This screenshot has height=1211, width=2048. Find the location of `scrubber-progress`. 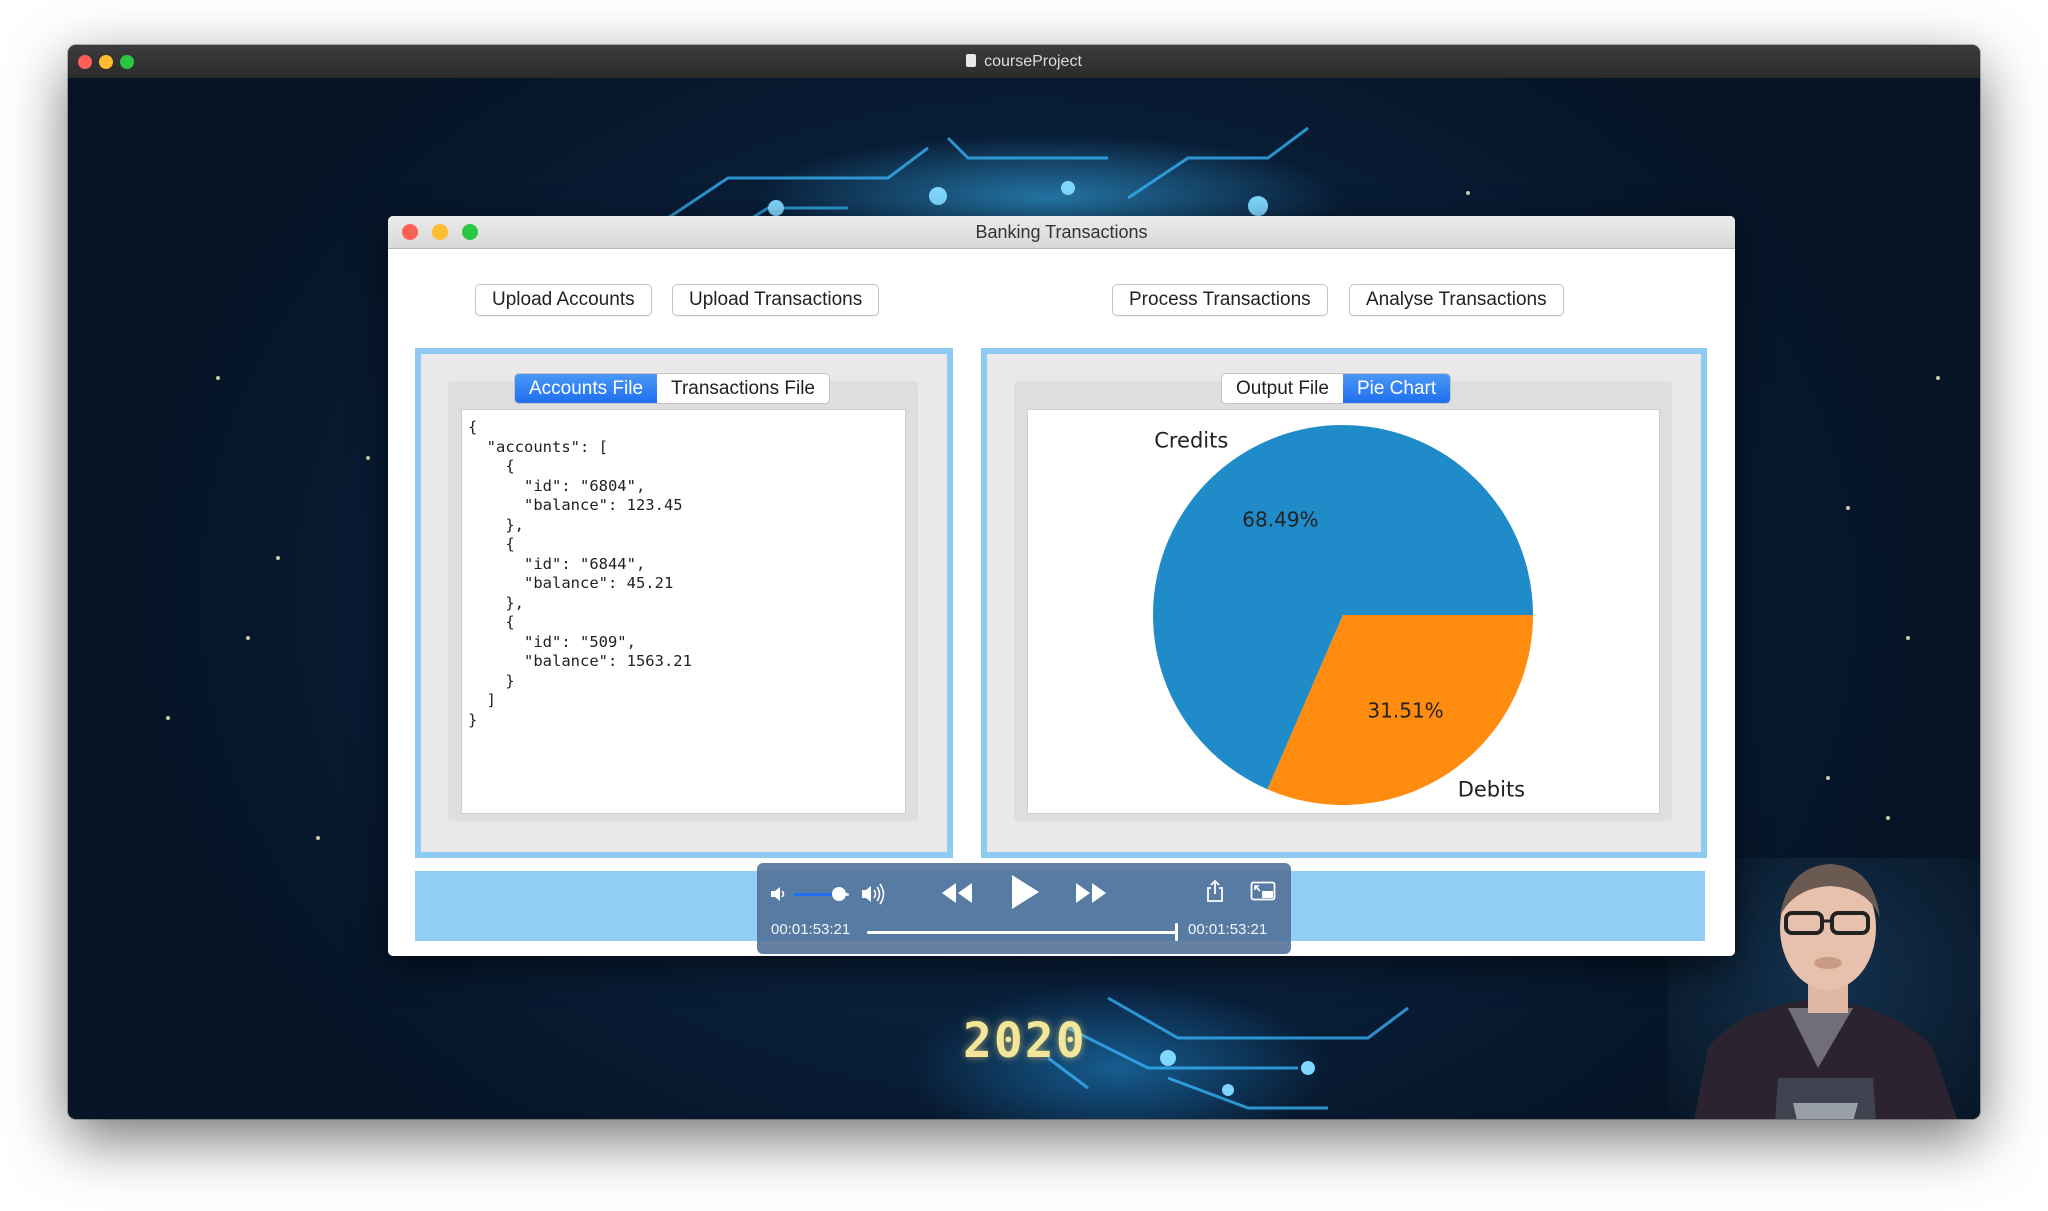

scrubber-progress is located at coordinates (1022, 932).